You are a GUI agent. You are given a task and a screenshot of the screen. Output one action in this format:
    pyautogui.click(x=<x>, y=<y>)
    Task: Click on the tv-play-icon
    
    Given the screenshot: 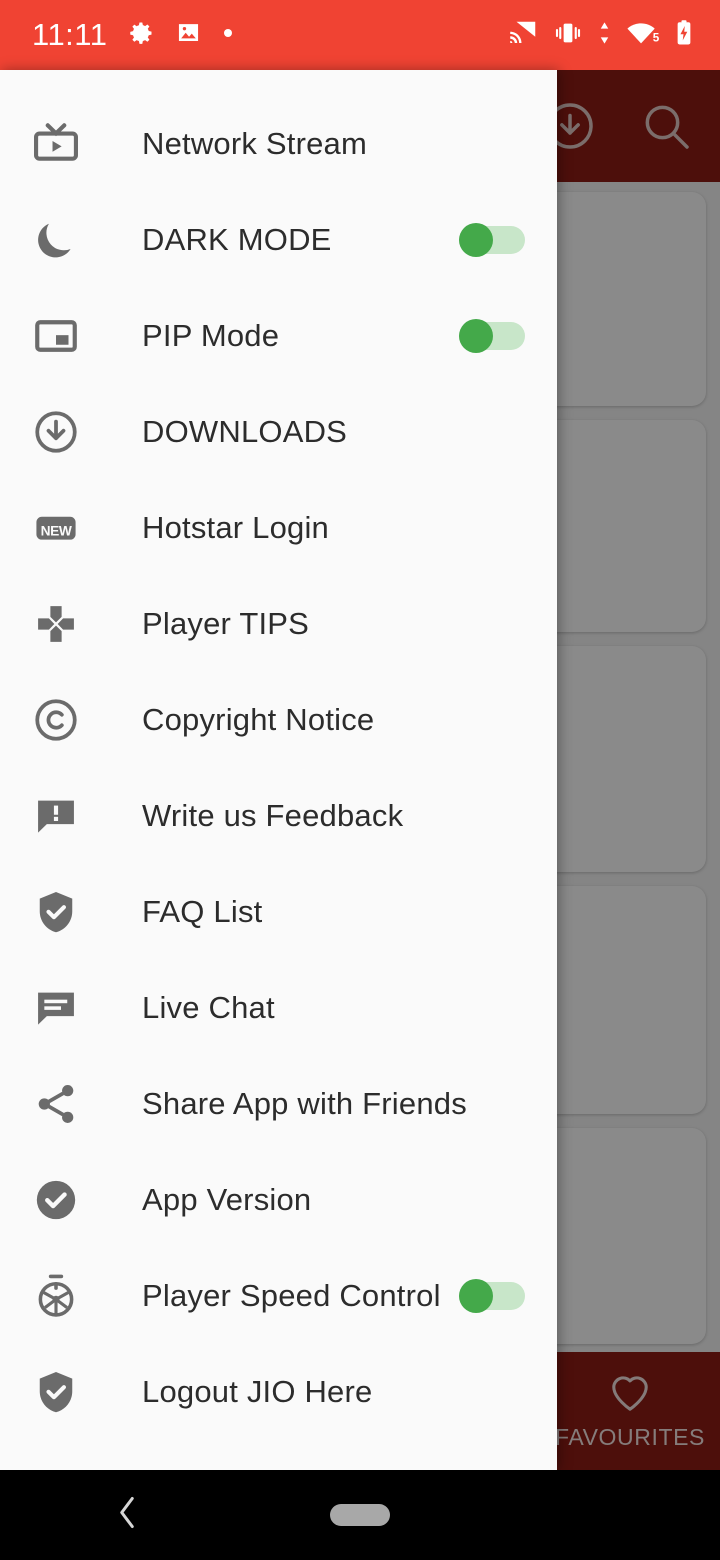 What is the action you would take?
    pyautogui.click(x=56, y=144)
    